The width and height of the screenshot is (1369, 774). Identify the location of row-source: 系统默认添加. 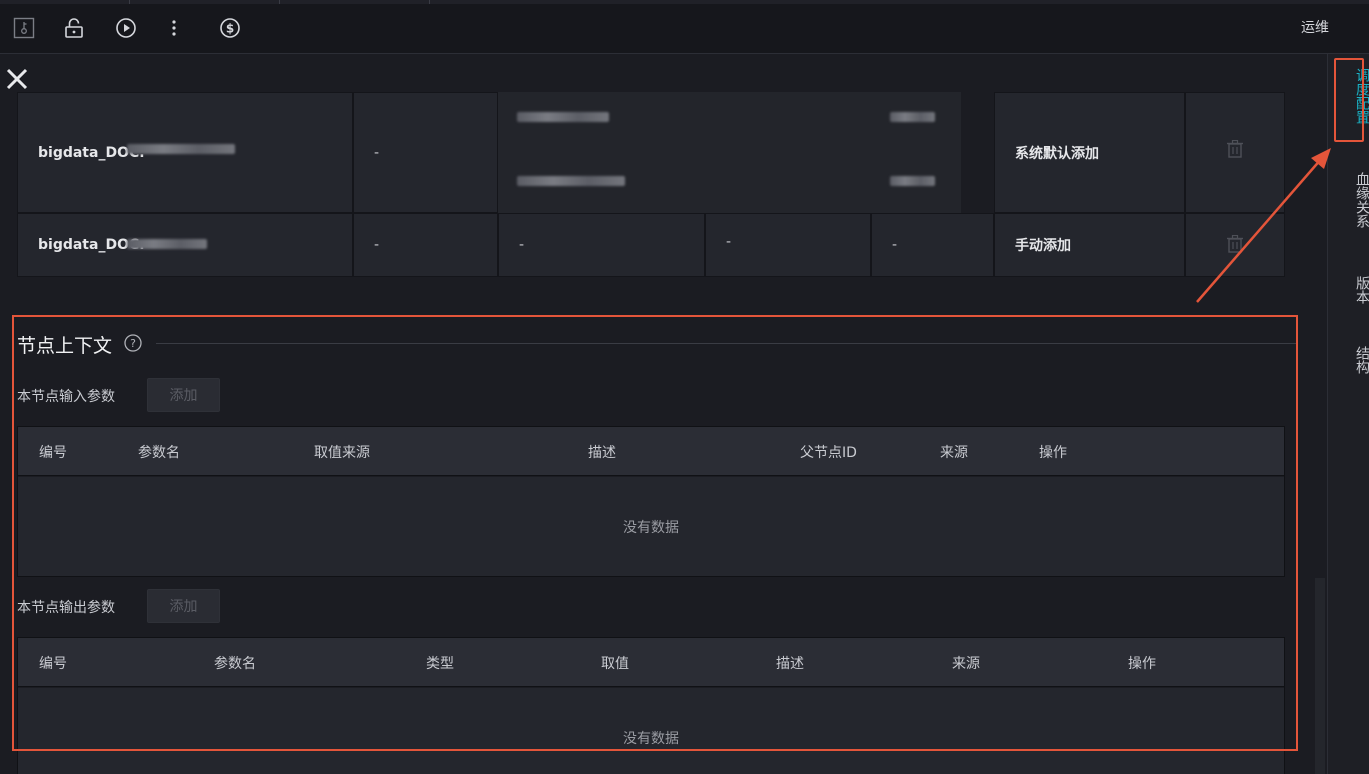
(1089, 152).